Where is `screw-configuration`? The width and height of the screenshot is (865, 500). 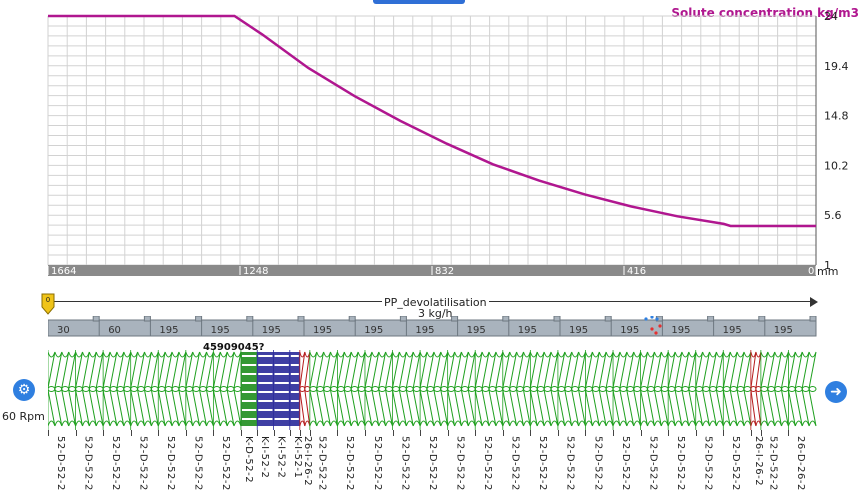
screw-configuration is located at coordinates (433, 391).